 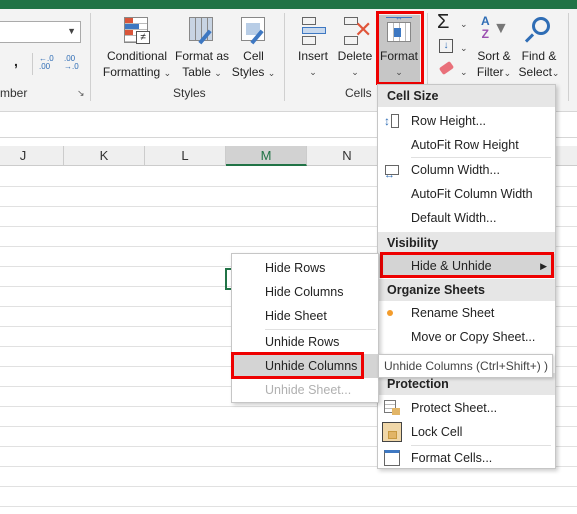 What do you see at coordinates (392, 121) in the screenshot?
I see `row-height-icon: ↕` at bounding box center [392, 121].